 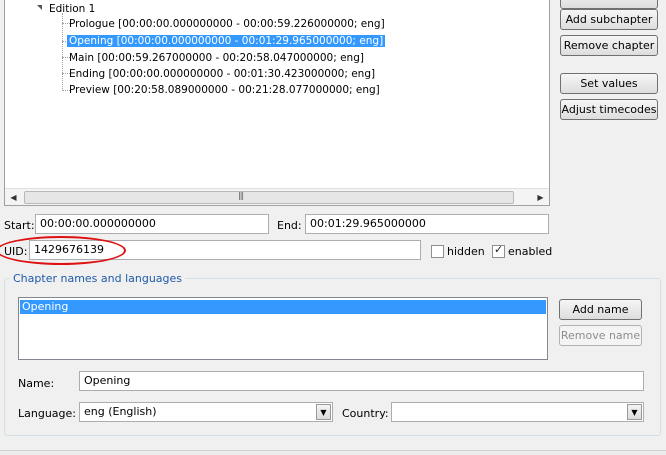 What do you see at coordinates (437, 251) in the screenshot?
I see `hidden-checkbox` at bounding box center [437, 251].